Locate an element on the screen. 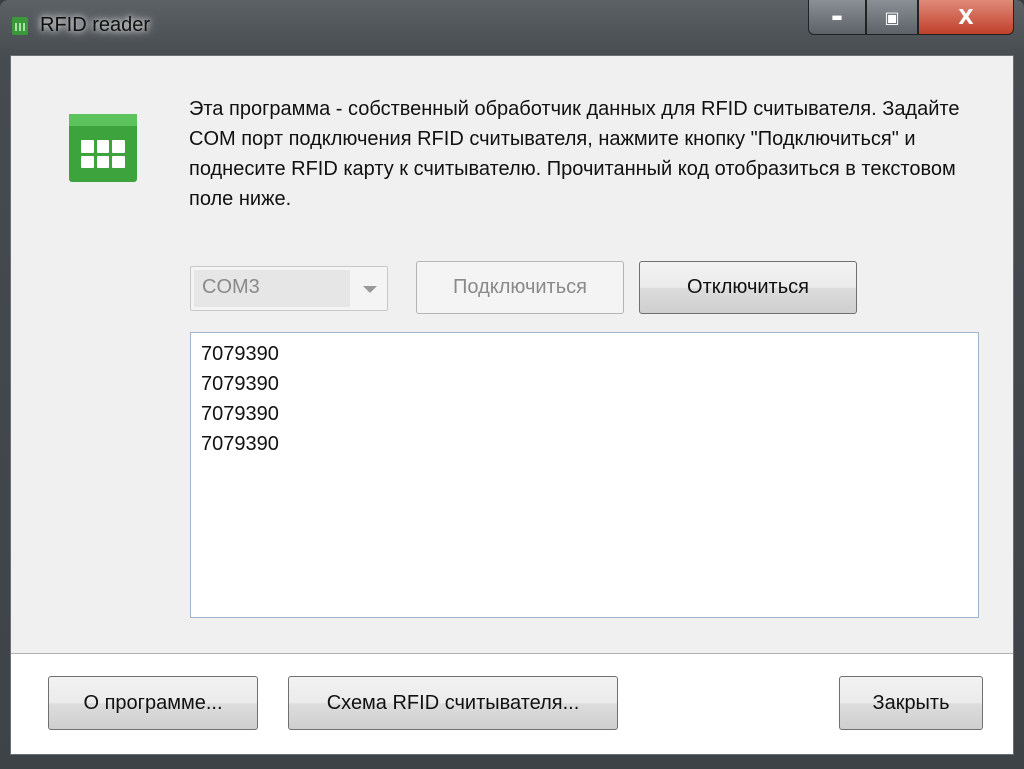 This screenshot has height=769, width=1024. com-port-select: COM3 is located at coordinates (289, 288).